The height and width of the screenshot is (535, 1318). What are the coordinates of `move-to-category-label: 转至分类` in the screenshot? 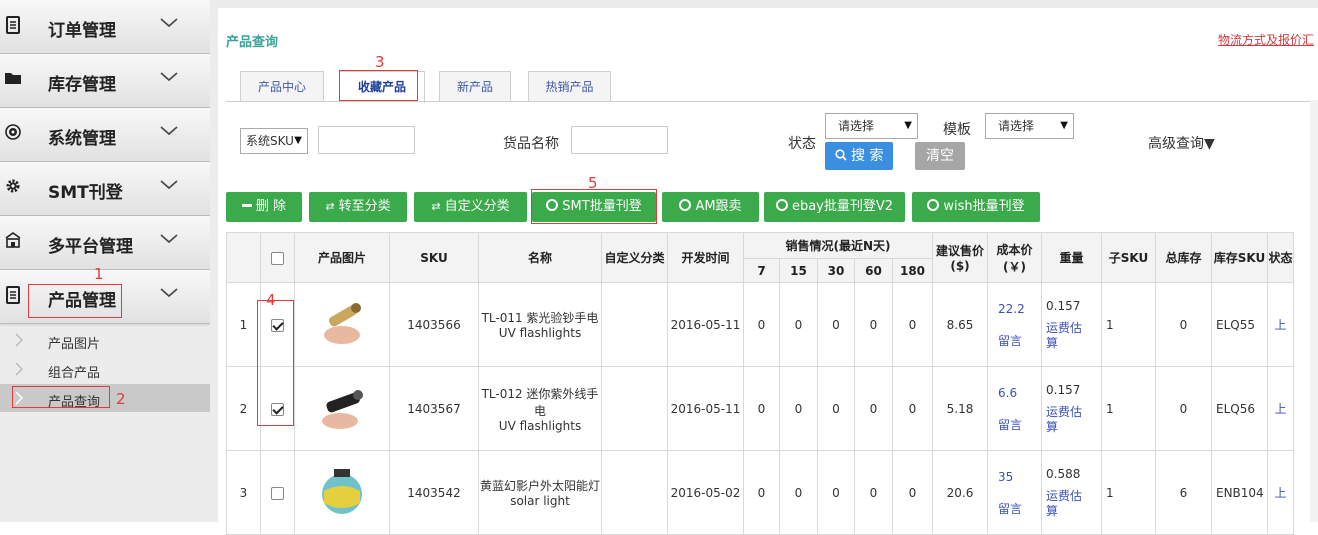 It's located at (364, 206).